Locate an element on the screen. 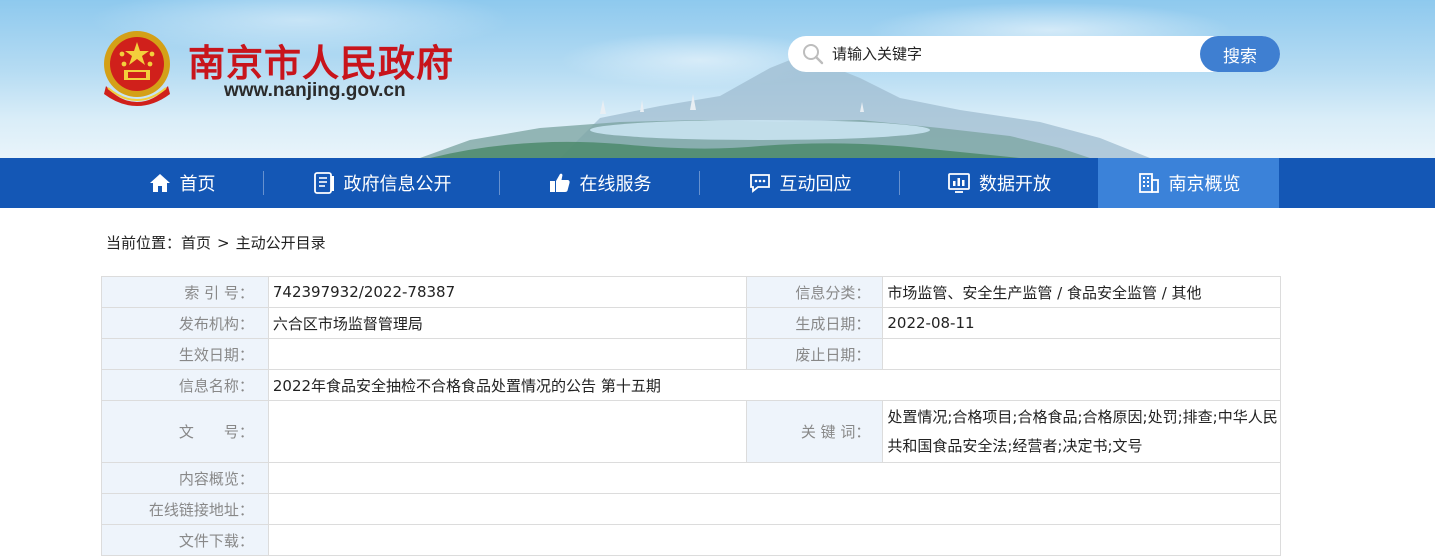 The image size is (1435, 559). nav-item-interaction: 互动回应 is located at coordinates (799, 183).